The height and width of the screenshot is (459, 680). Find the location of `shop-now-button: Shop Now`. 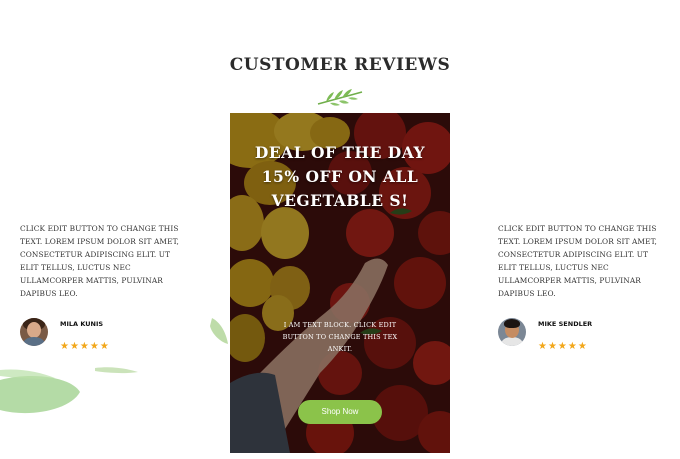

shop-now-button: Shop Now is located at coordinates (340, 412).